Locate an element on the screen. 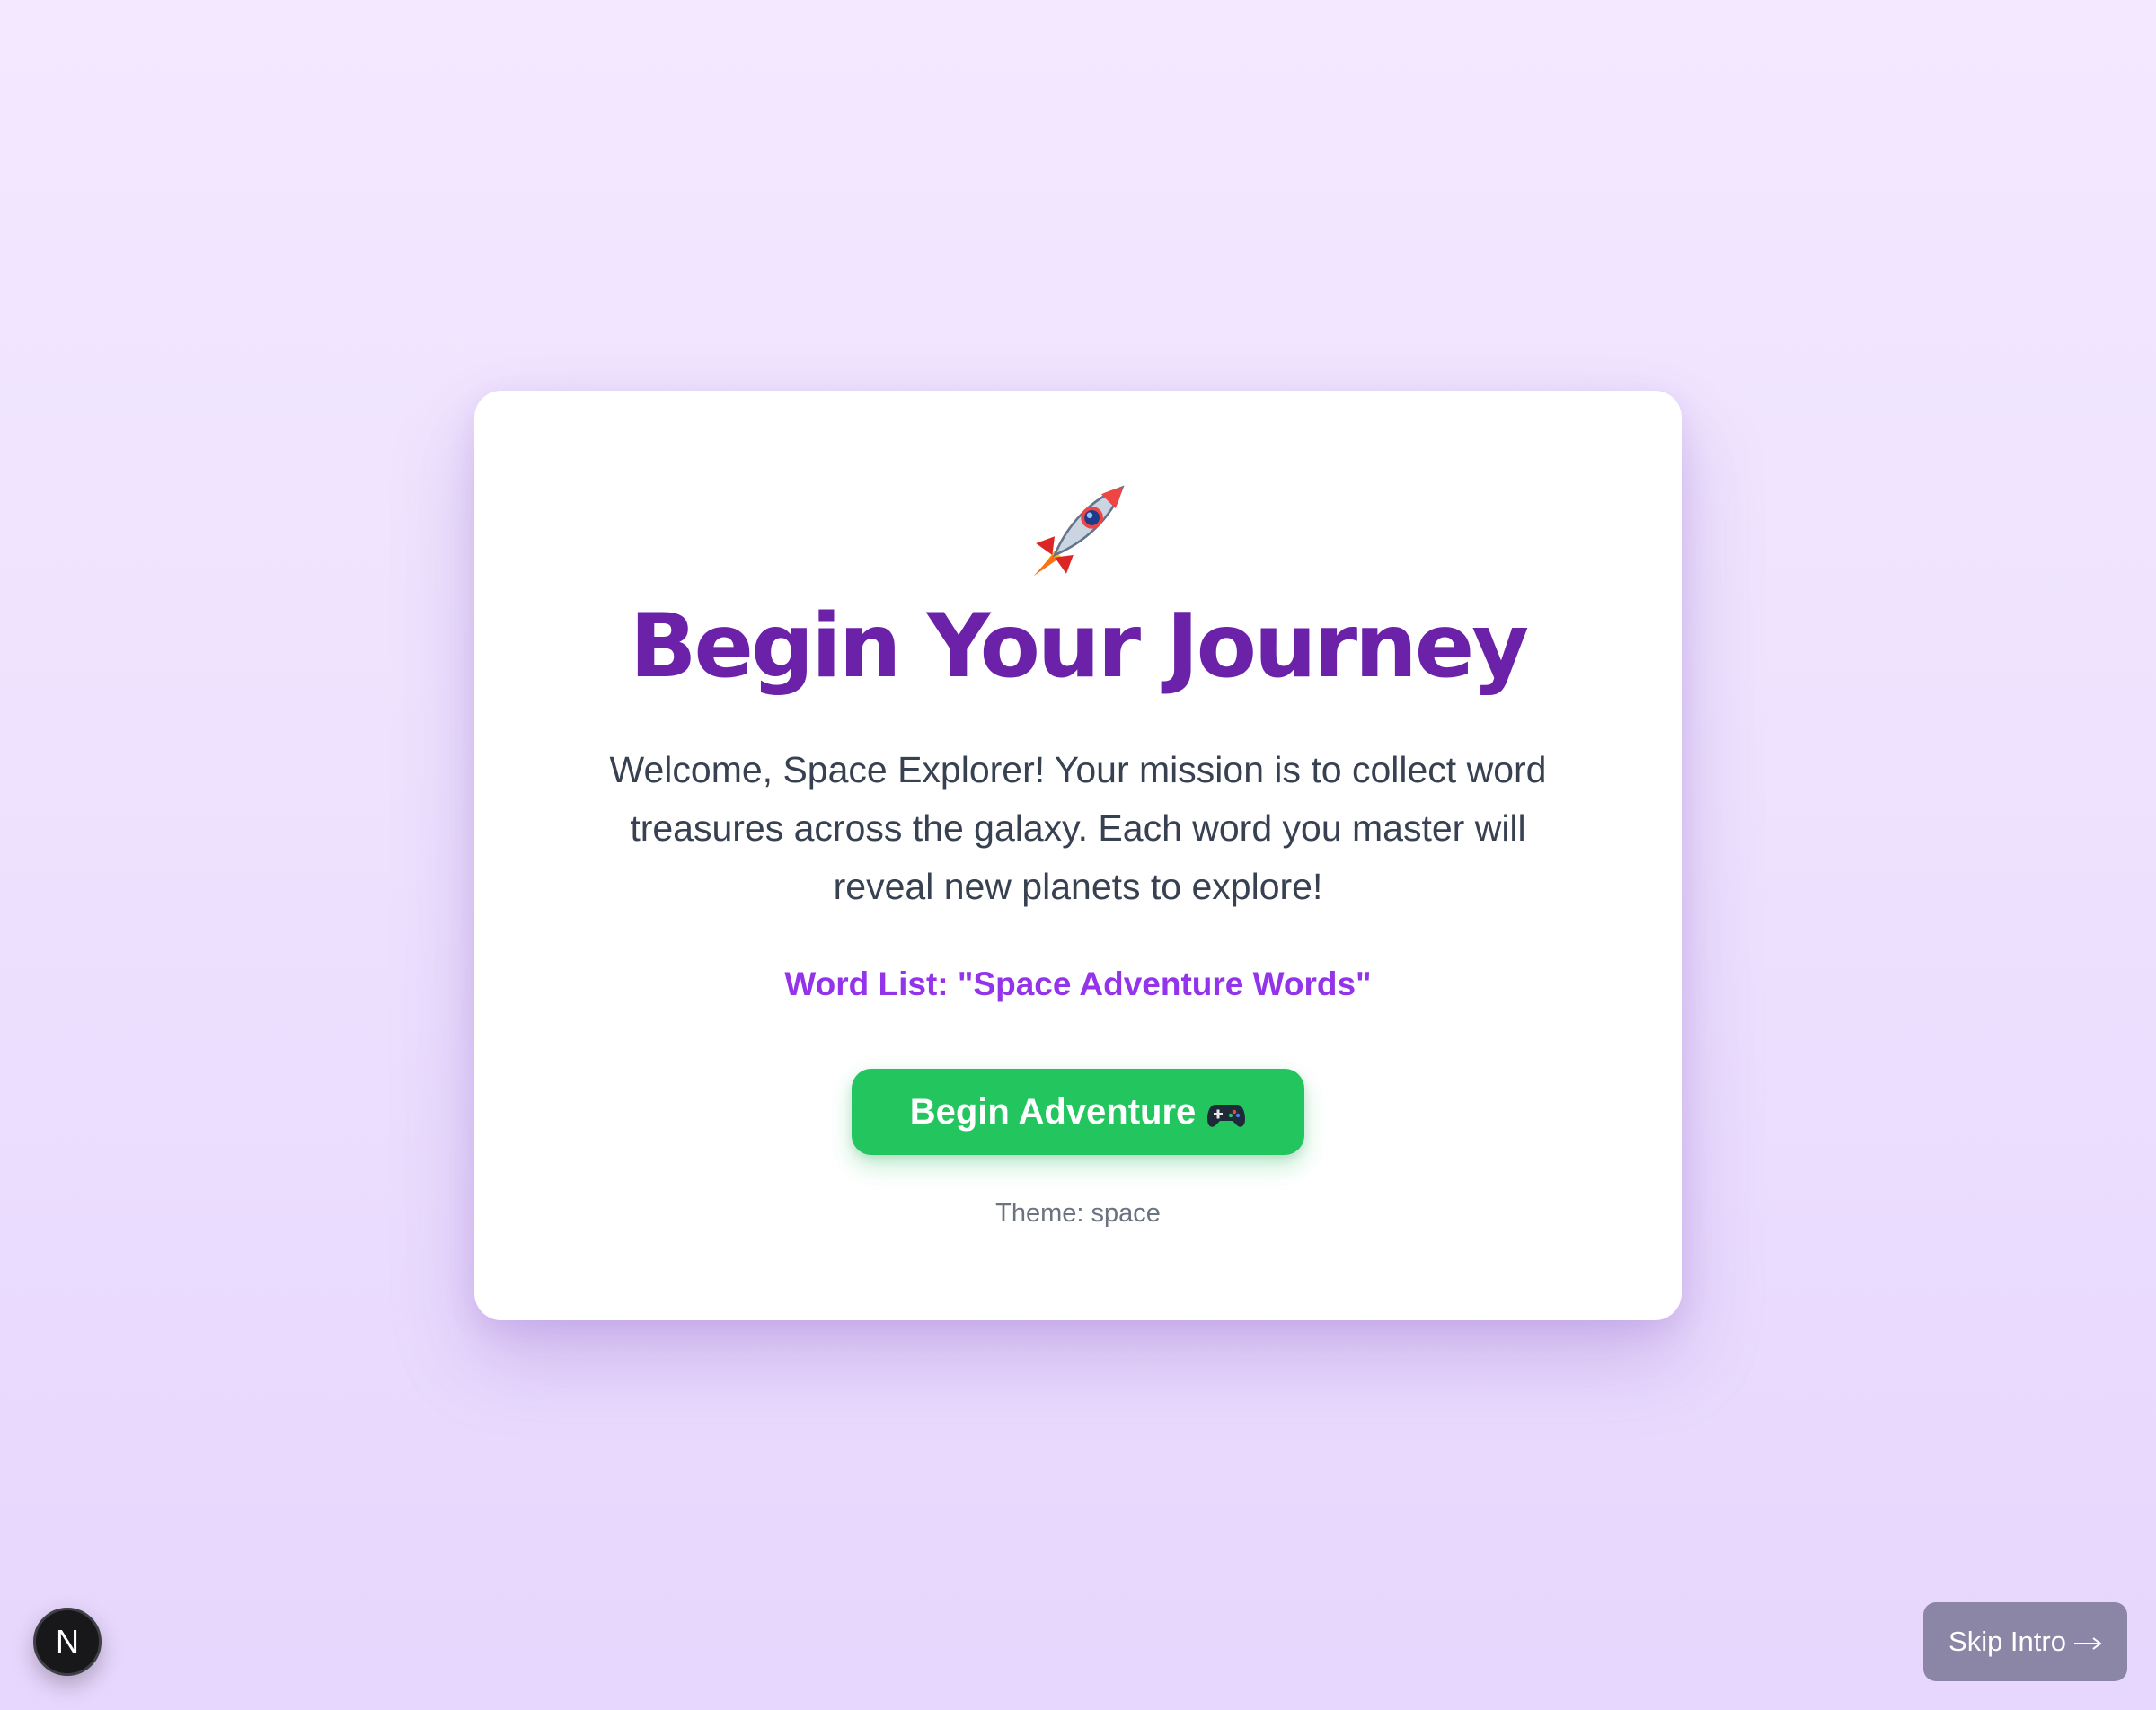 This screenshot has width=2156, height=1710. skip-intro-label: Skip Intro is located at coordinates (2007, 1642).